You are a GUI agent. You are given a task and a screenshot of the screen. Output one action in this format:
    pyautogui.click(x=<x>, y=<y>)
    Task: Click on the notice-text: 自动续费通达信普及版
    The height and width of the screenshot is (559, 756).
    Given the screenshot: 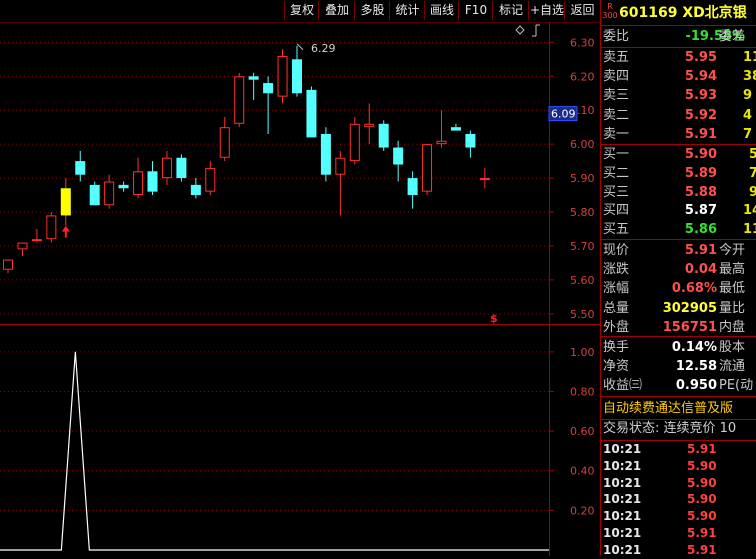 What is the action you would take?
    pyautogui.click(x=678, y=408)
    